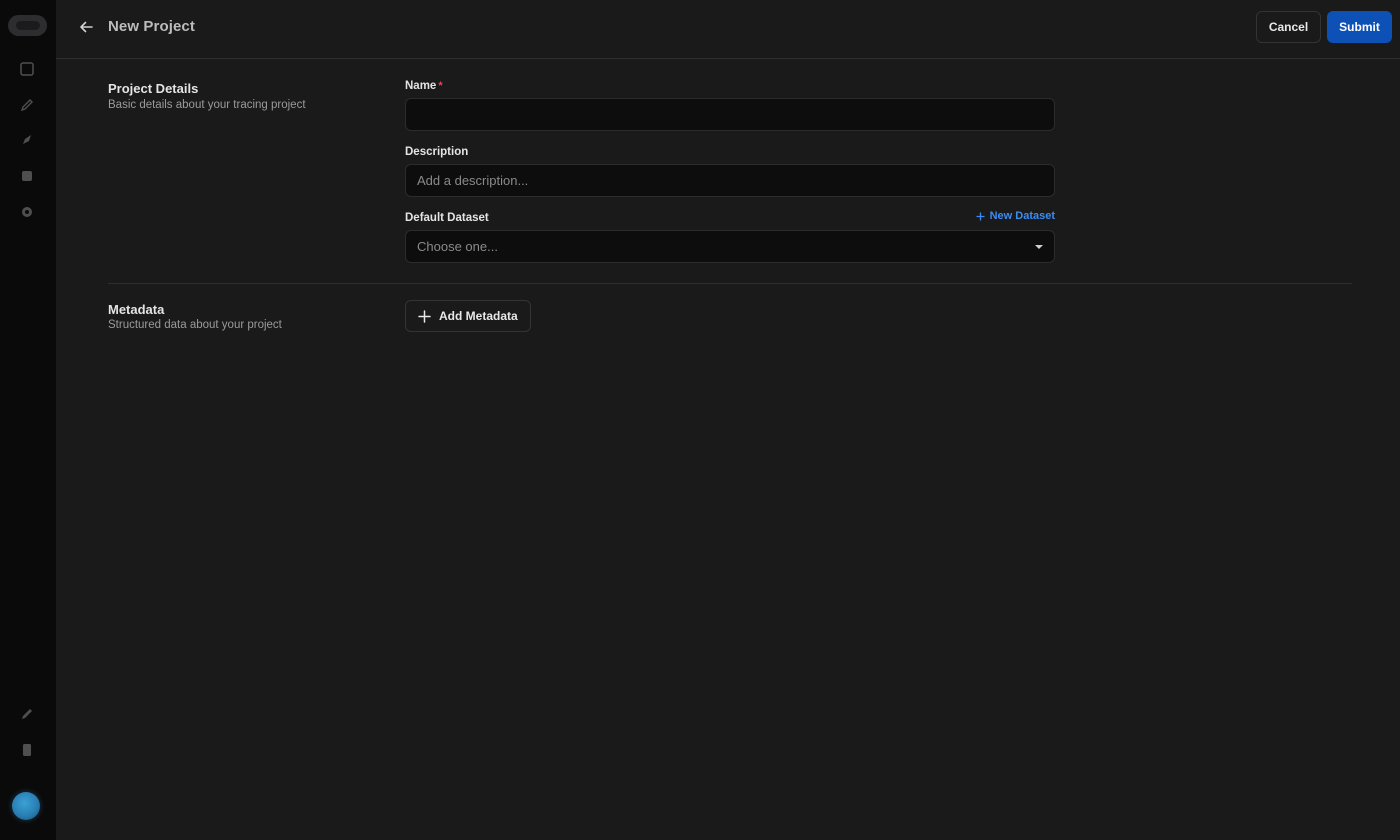 The height and width of the screenshot is (840, 1400). What do you see at coordinates (195, 325) in the screenshot?
I see `metadata-subtitle: Structured data about your project` at bounding box center [195, 325].